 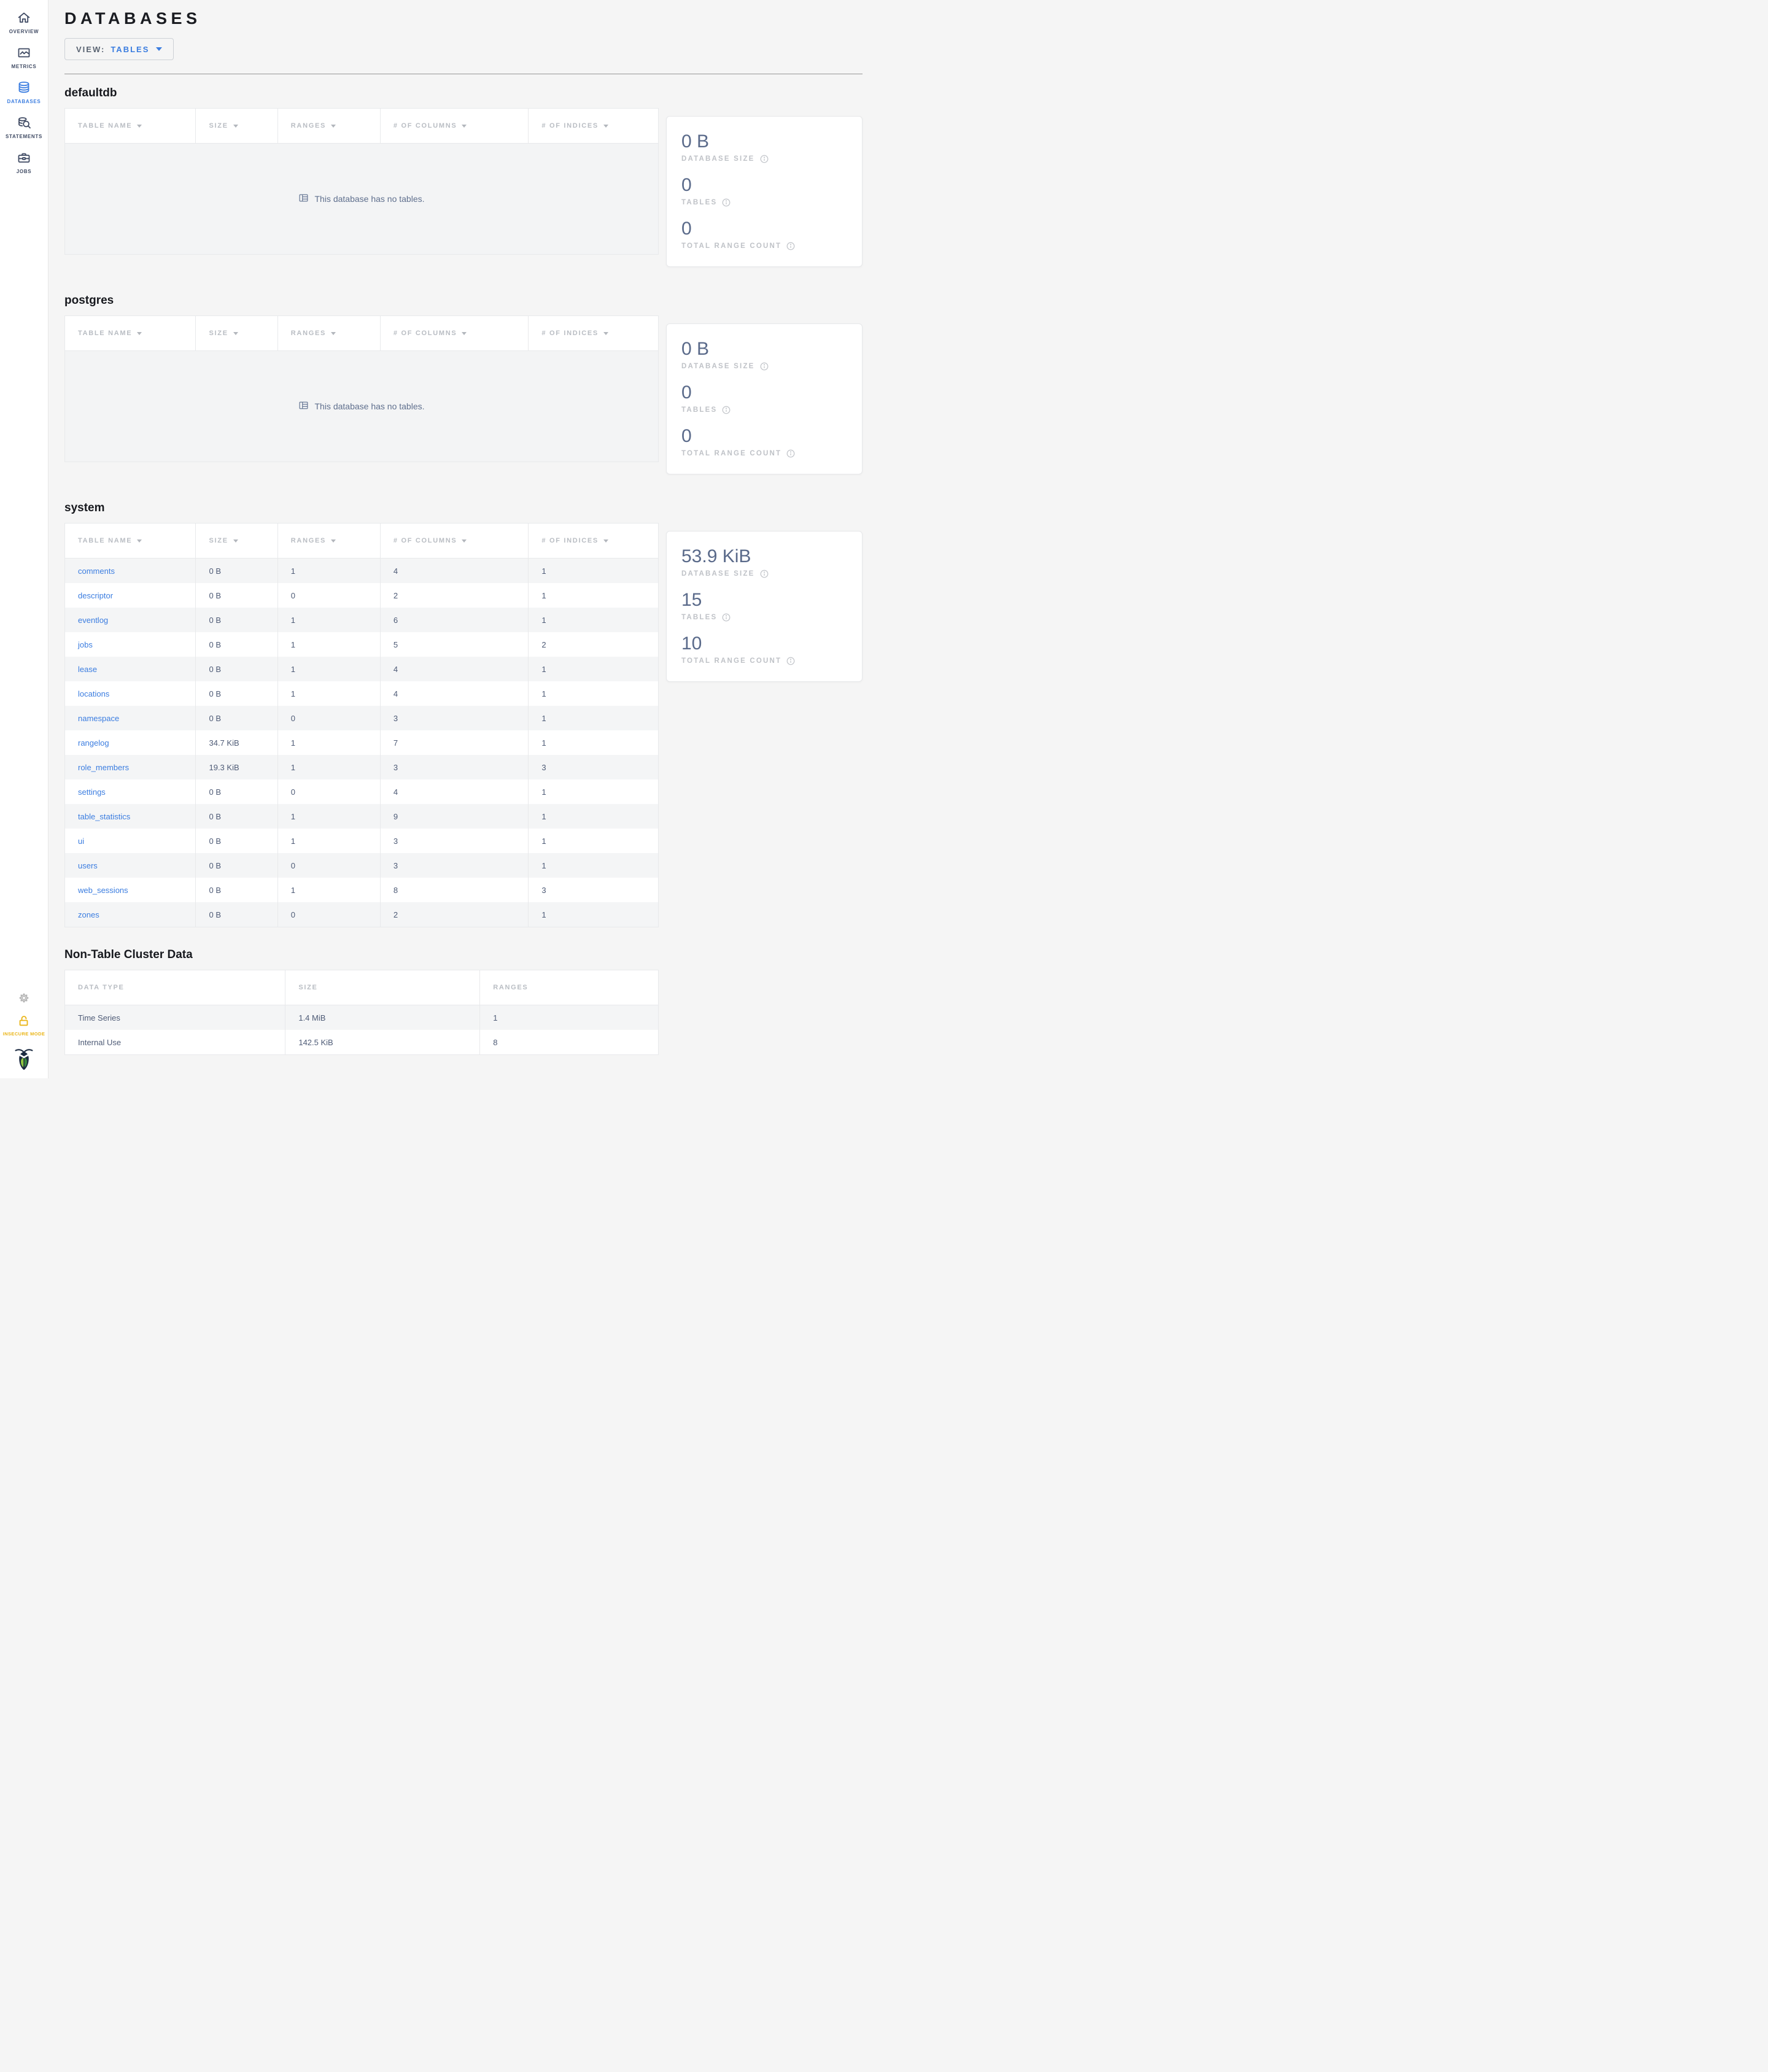 What do you see at coordinates (88, 914) in the screenshot?
I see `table-name-link: zones` at bounding box center [88, 914].